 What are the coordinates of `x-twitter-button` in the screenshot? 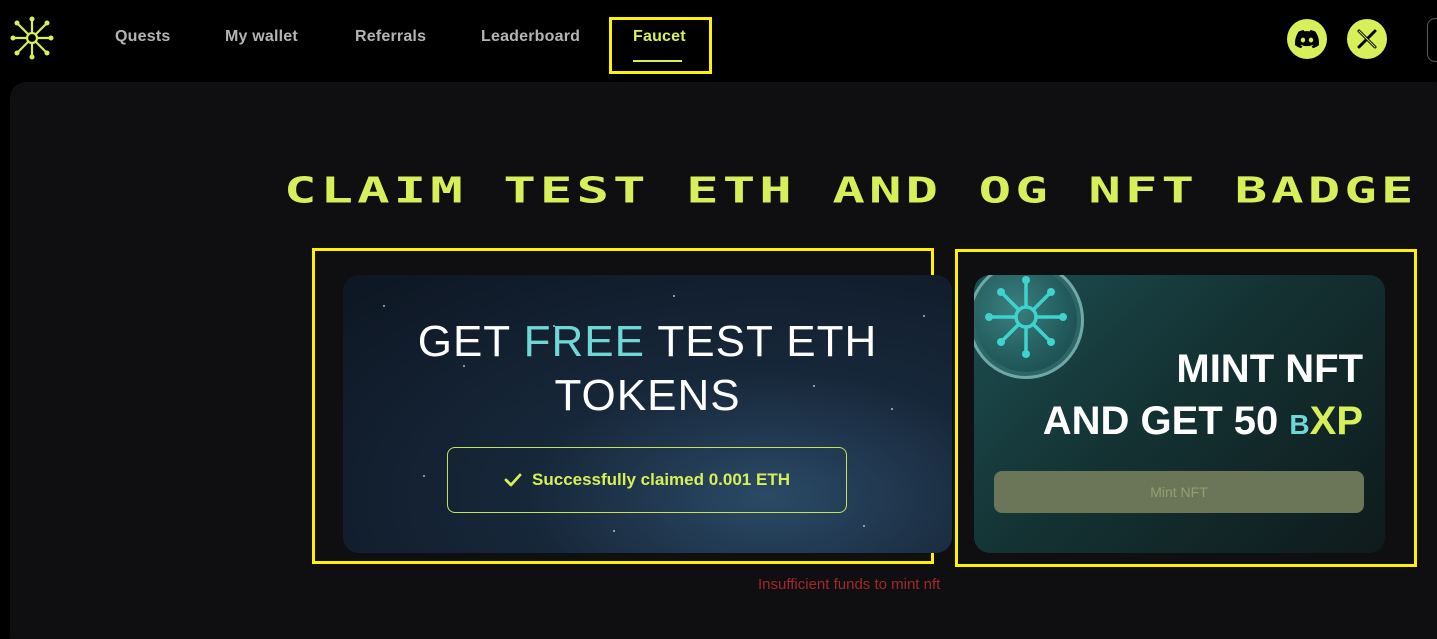 It's located at (1367, 39).